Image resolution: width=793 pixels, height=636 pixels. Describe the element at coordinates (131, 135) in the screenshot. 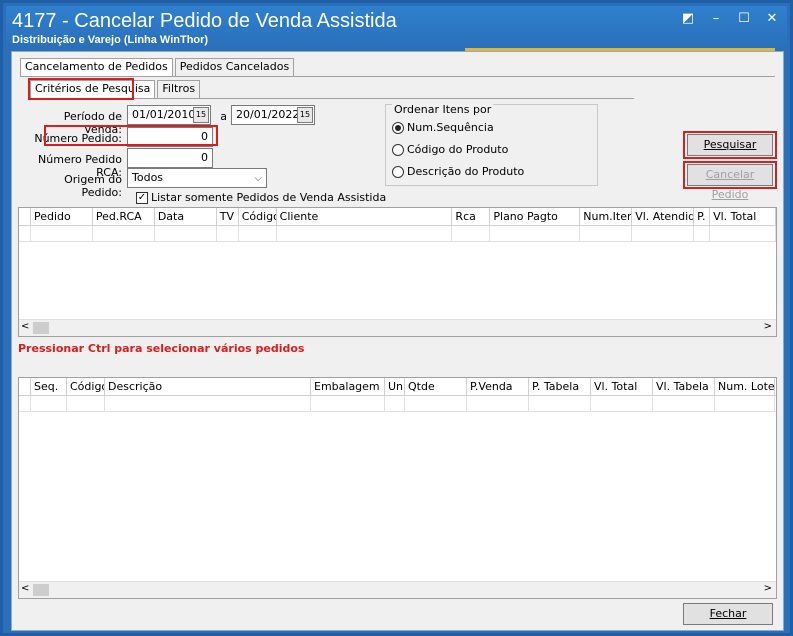

I see `highlight-numero-pedido` at that location.